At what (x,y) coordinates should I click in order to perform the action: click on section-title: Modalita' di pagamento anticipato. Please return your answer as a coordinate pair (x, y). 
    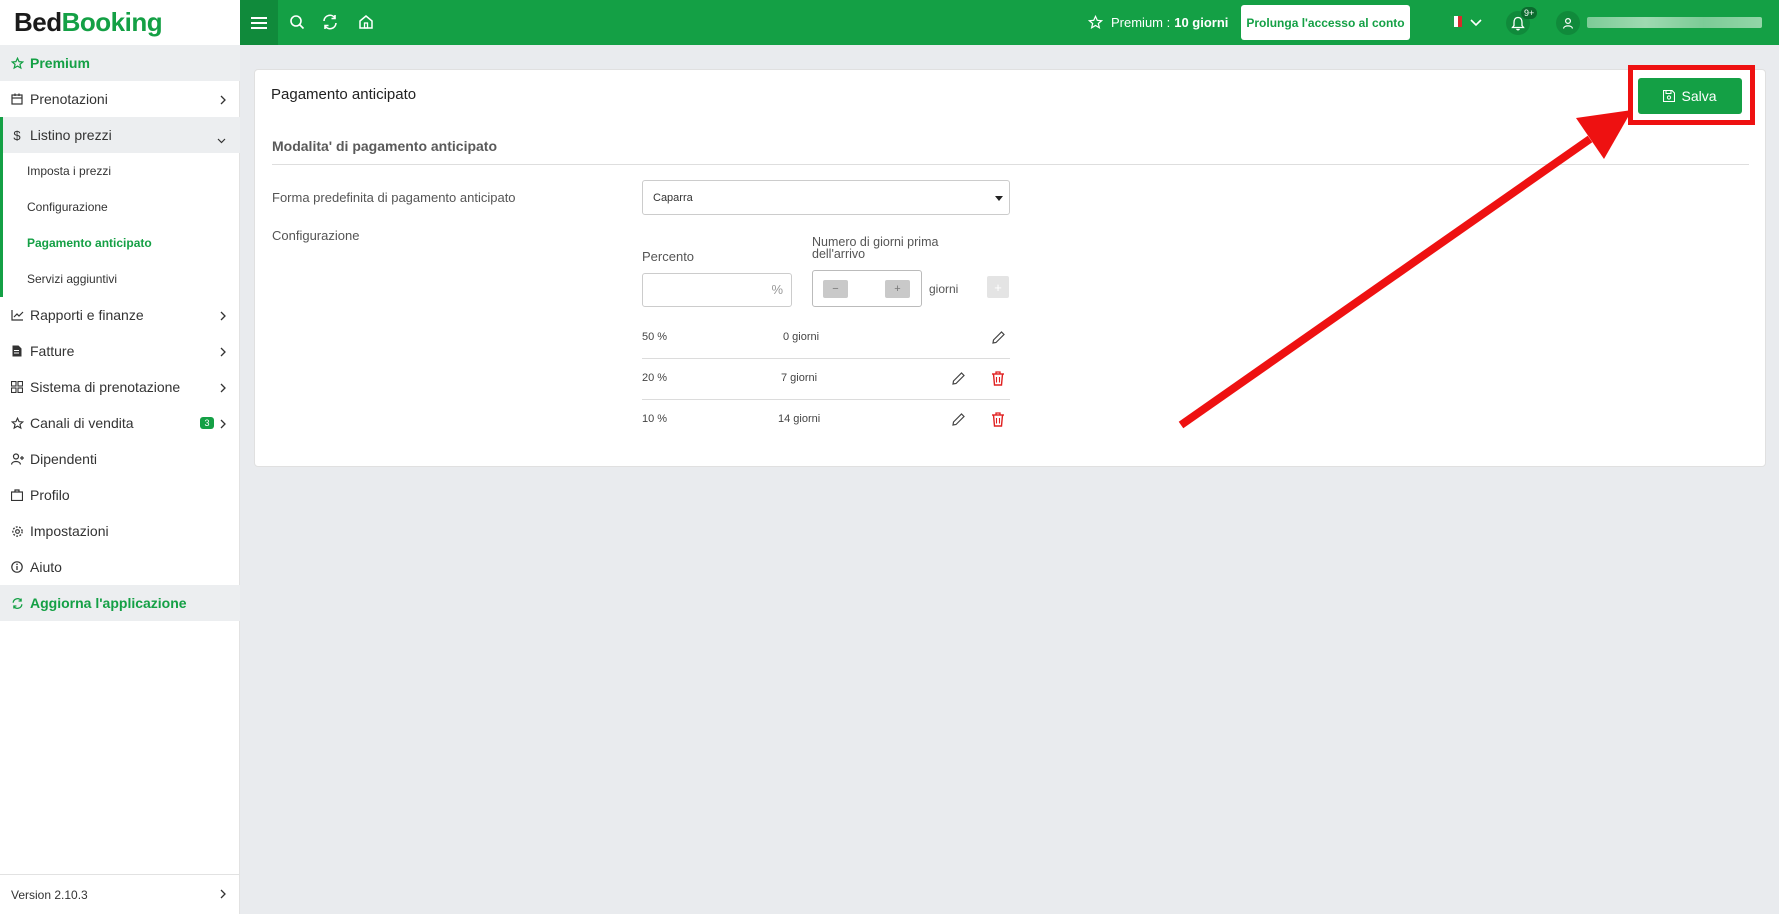
    Looking at the image, I should click on (385, 146).